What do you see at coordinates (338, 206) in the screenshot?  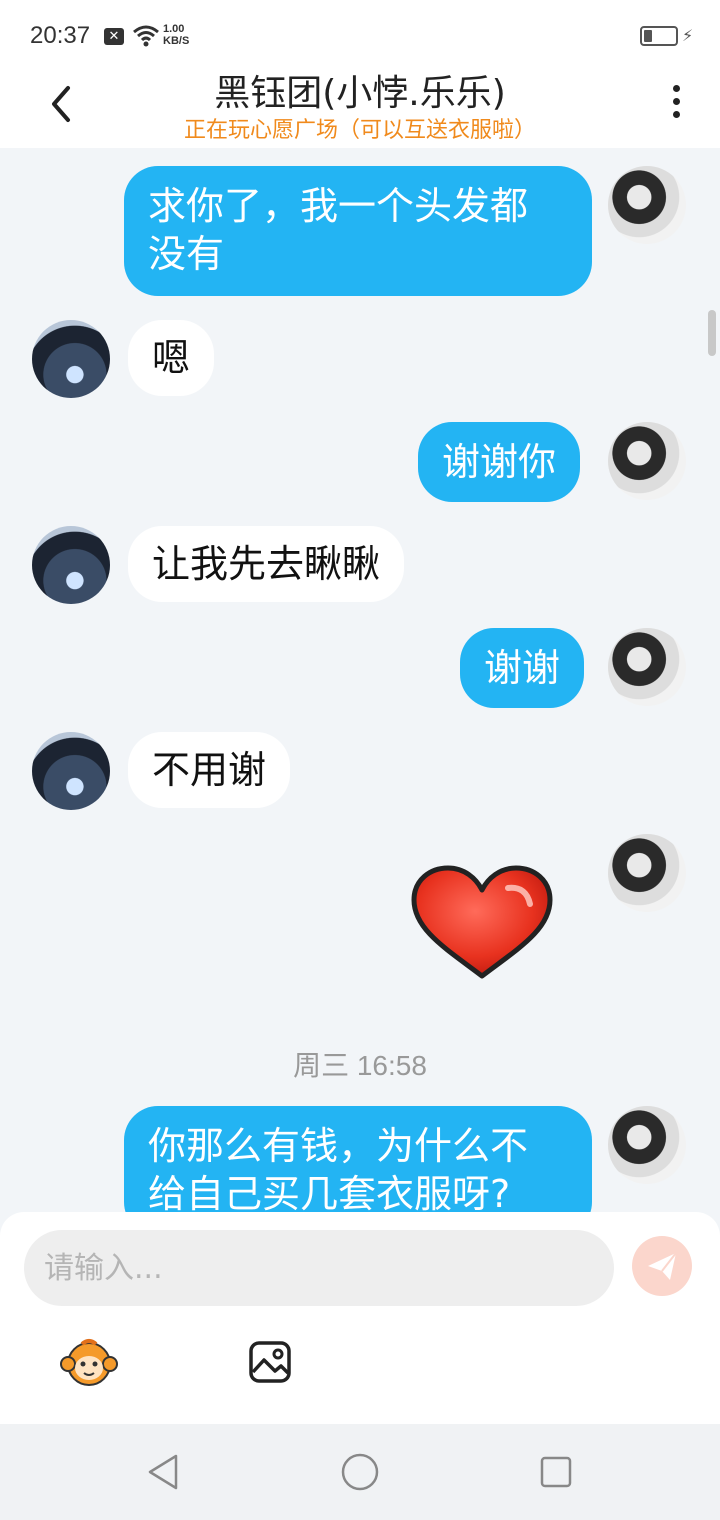 I see `message-text-line: 求你了，我一个头发都` at bounding box center [338, 206].